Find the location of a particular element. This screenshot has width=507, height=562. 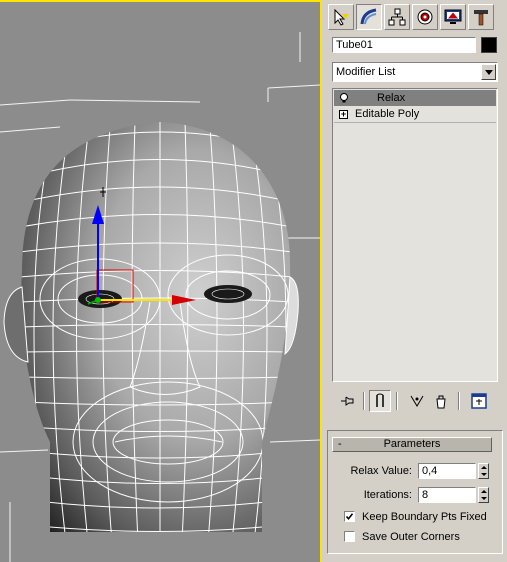

checkmark-icon is located at coordinates (349, 517).